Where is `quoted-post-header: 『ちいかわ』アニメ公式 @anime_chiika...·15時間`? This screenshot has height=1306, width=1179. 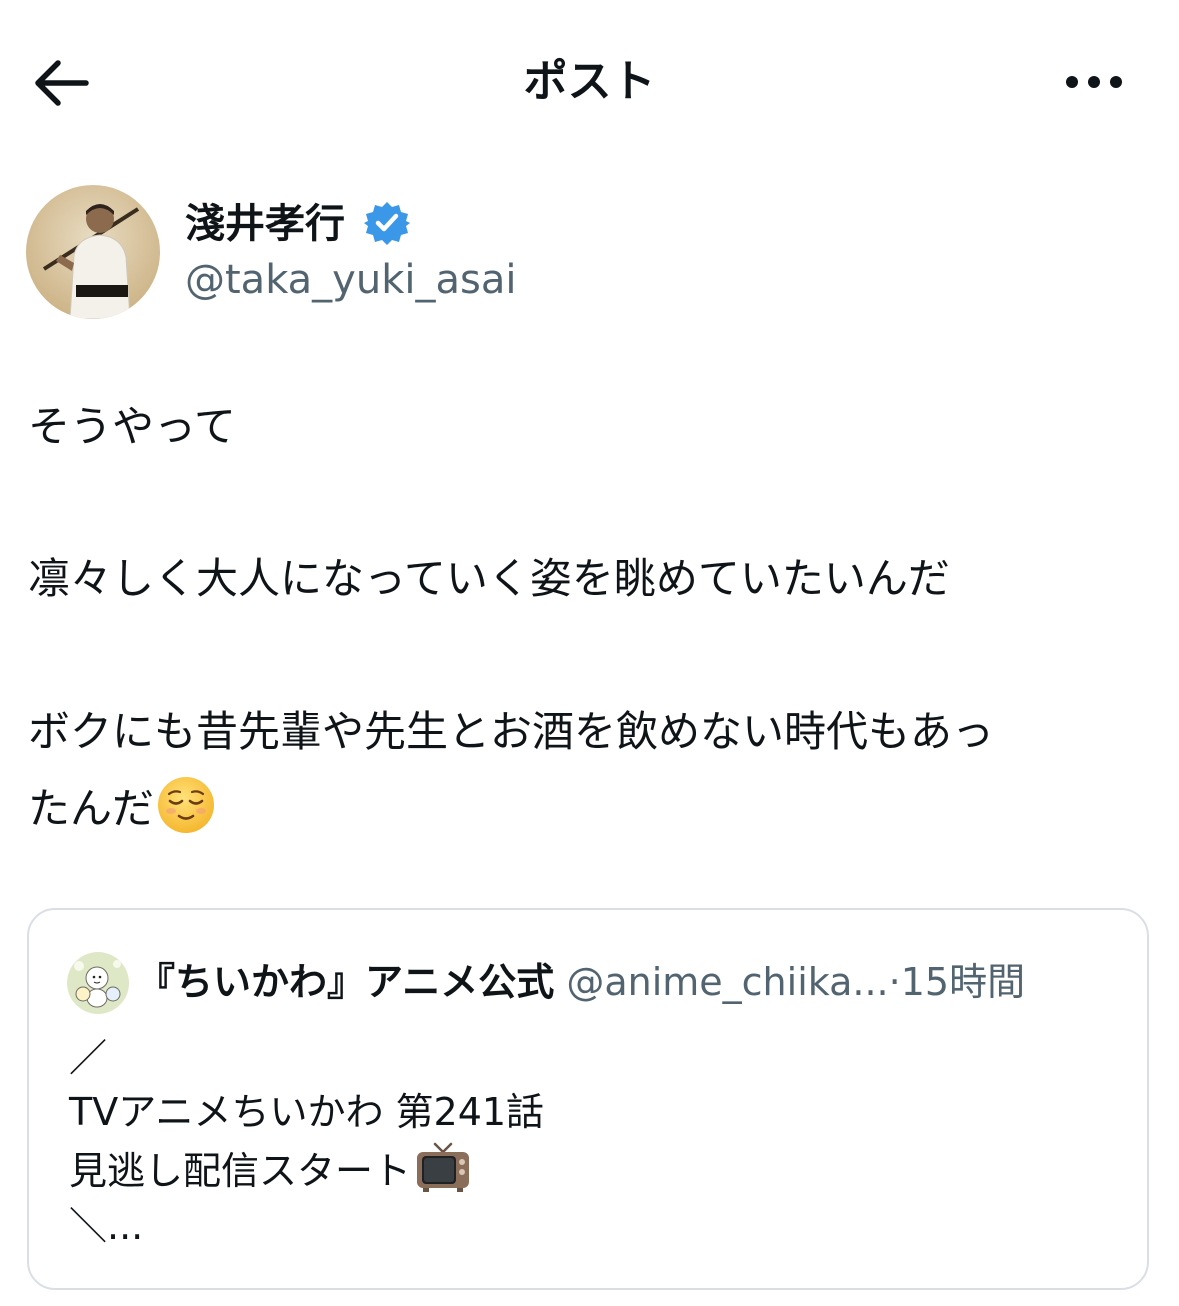
quoted-post-header: 『ちいかわ』アニメ公式 @anime_chiika...·15時間 is located at coordinates (581, 982).